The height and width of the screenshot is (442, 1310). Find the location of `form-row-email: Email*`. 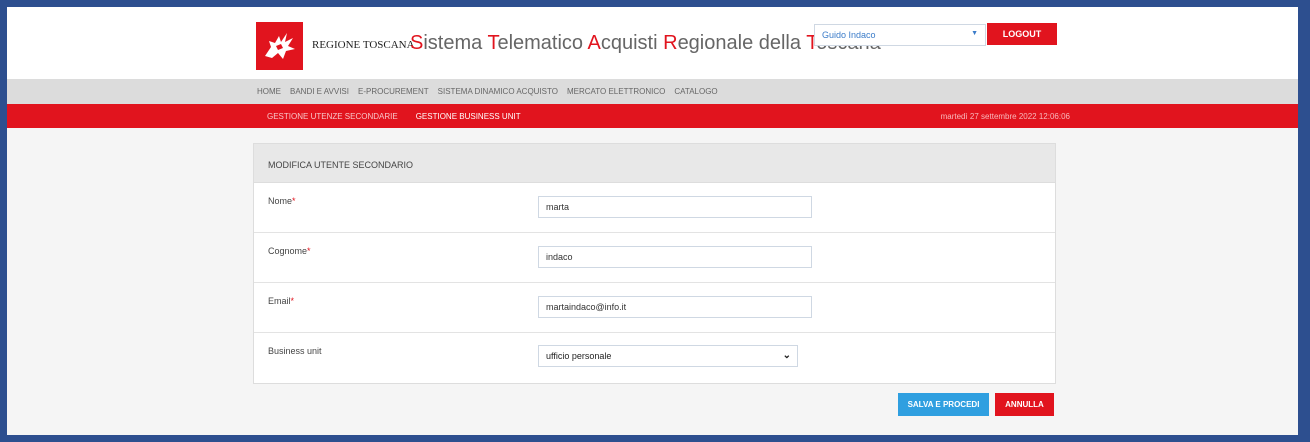

form-row-email: Email* is located at coordinates (654, 308).